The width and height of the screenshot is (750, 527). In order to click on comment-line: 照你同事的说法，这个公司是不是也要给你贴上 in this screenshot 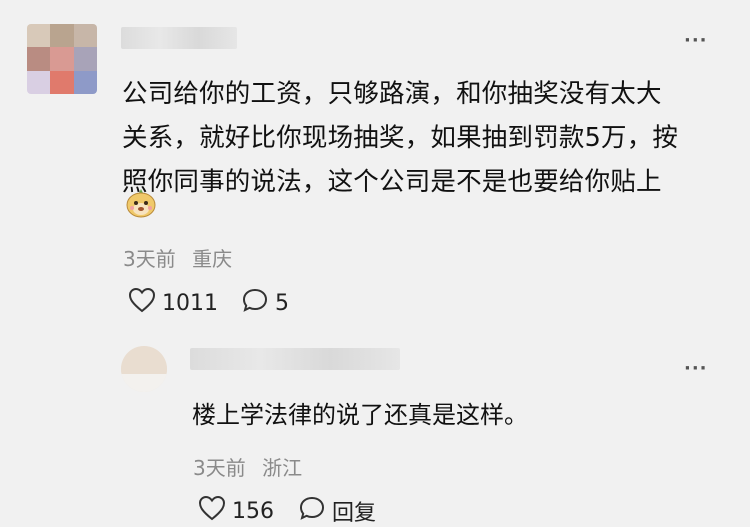, I will do `click(392, 182)`.